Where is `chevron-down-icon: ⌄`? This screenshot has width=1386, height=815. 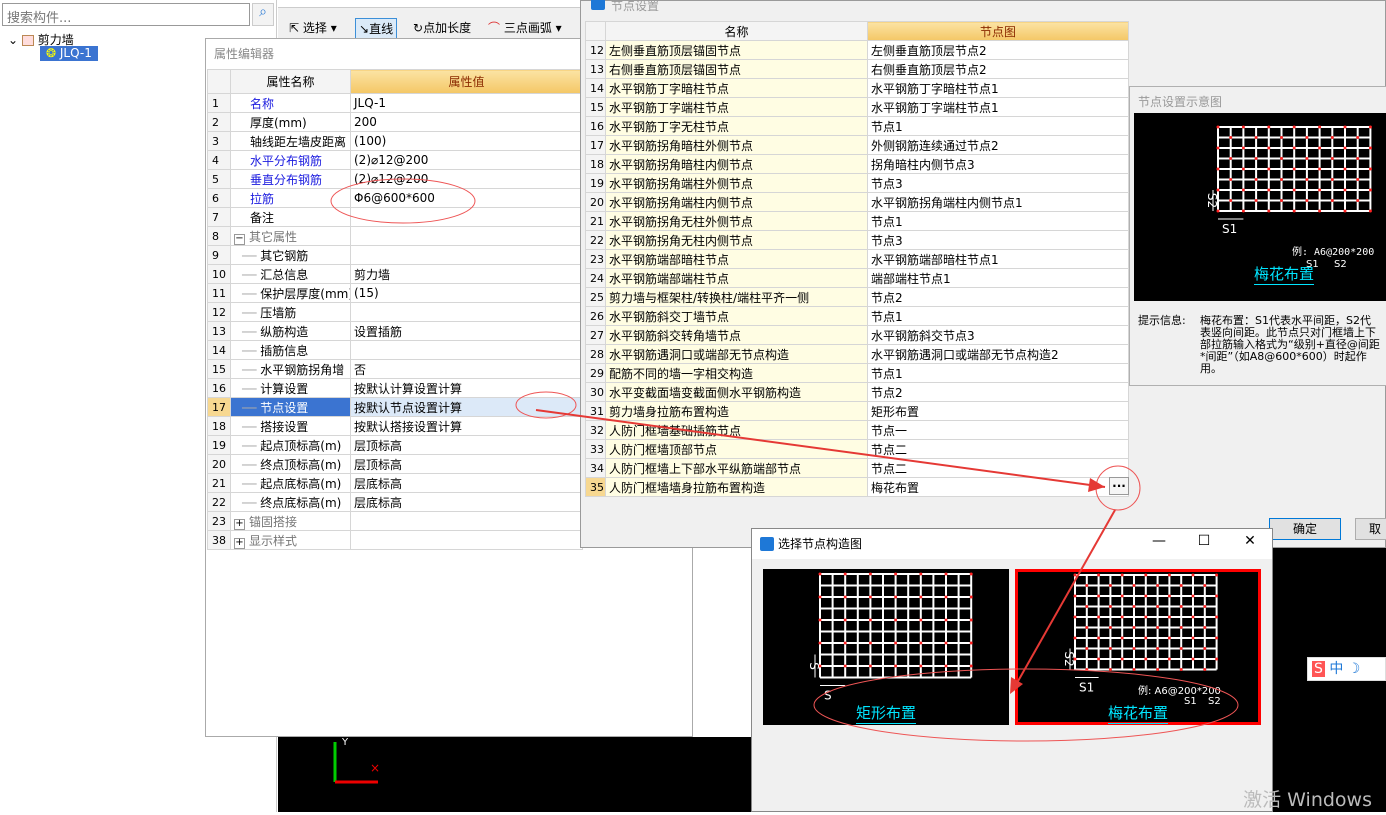 chevron-down-icon: ⌄ is located at coordinates (13, 40).